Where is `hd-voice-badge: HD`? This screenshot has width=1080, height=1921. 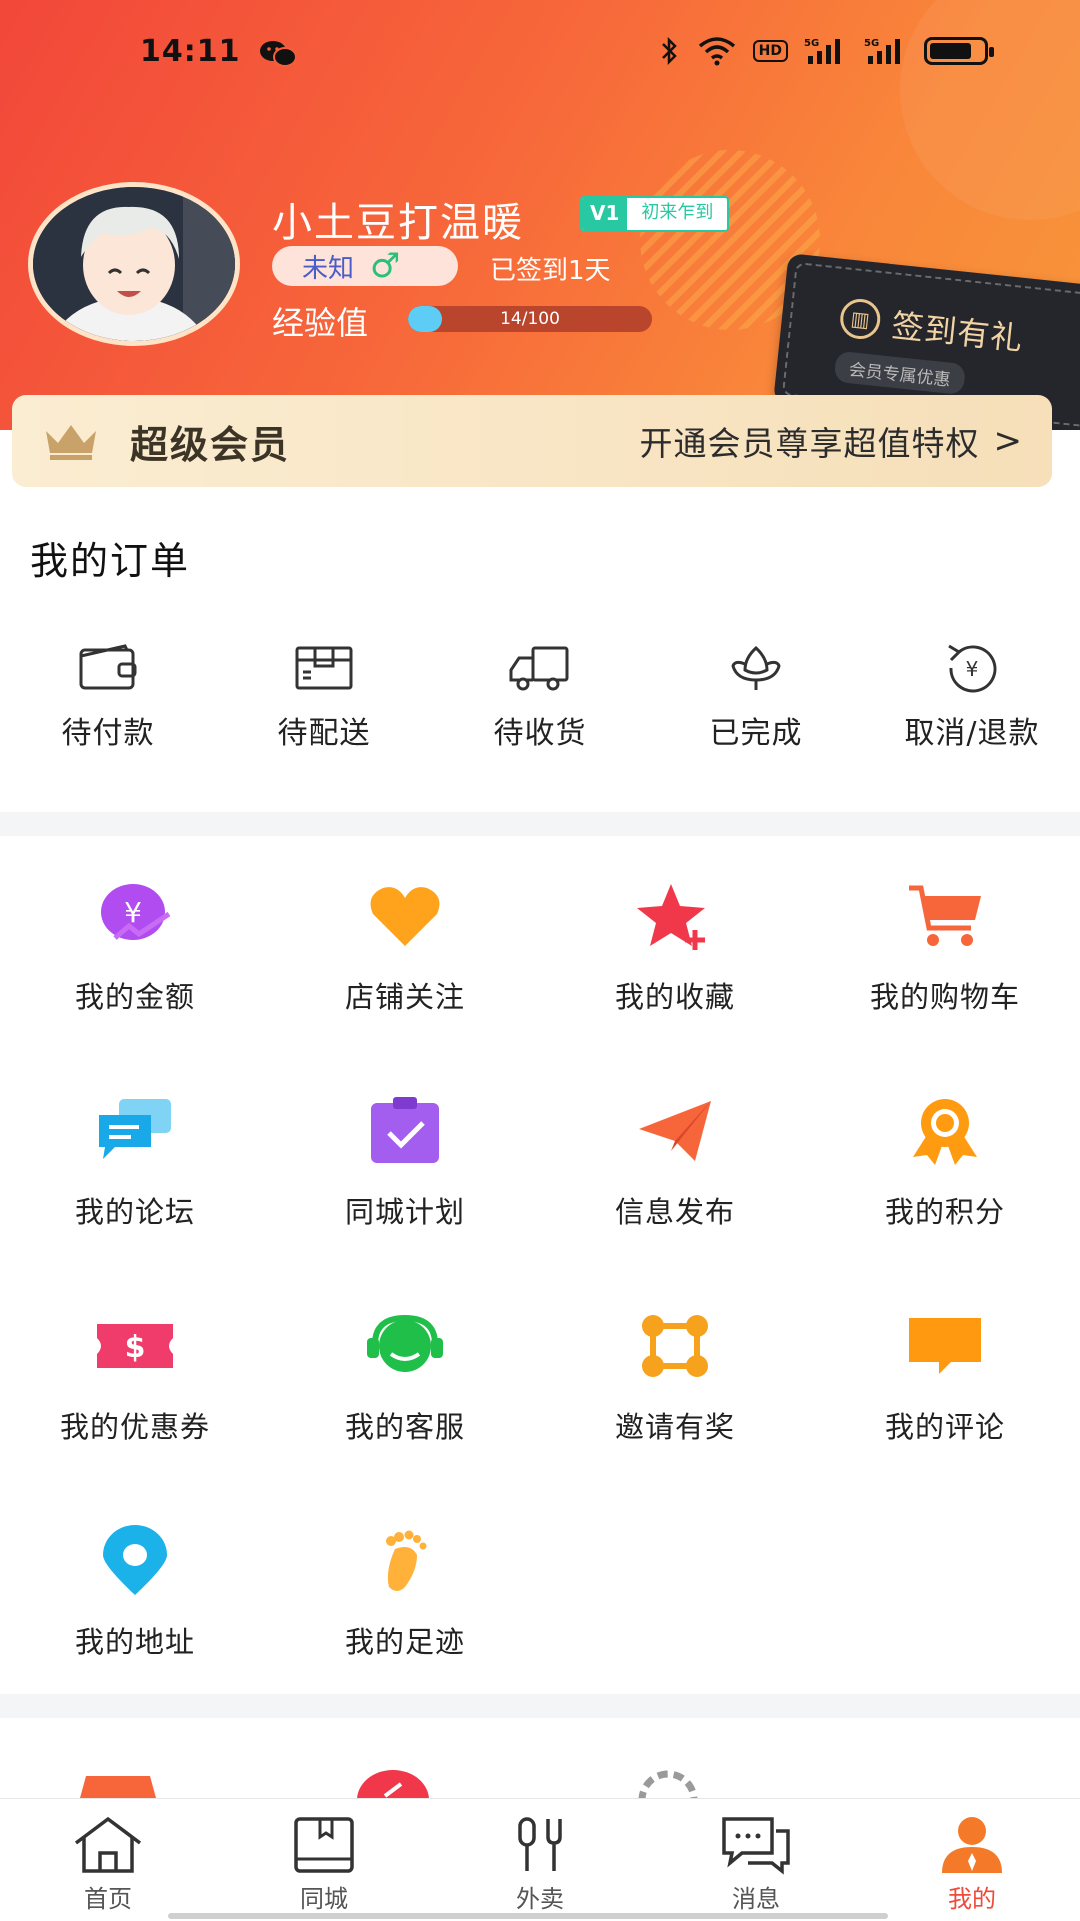
hd-voice-badge: HD is located at coordinates (770, 51).